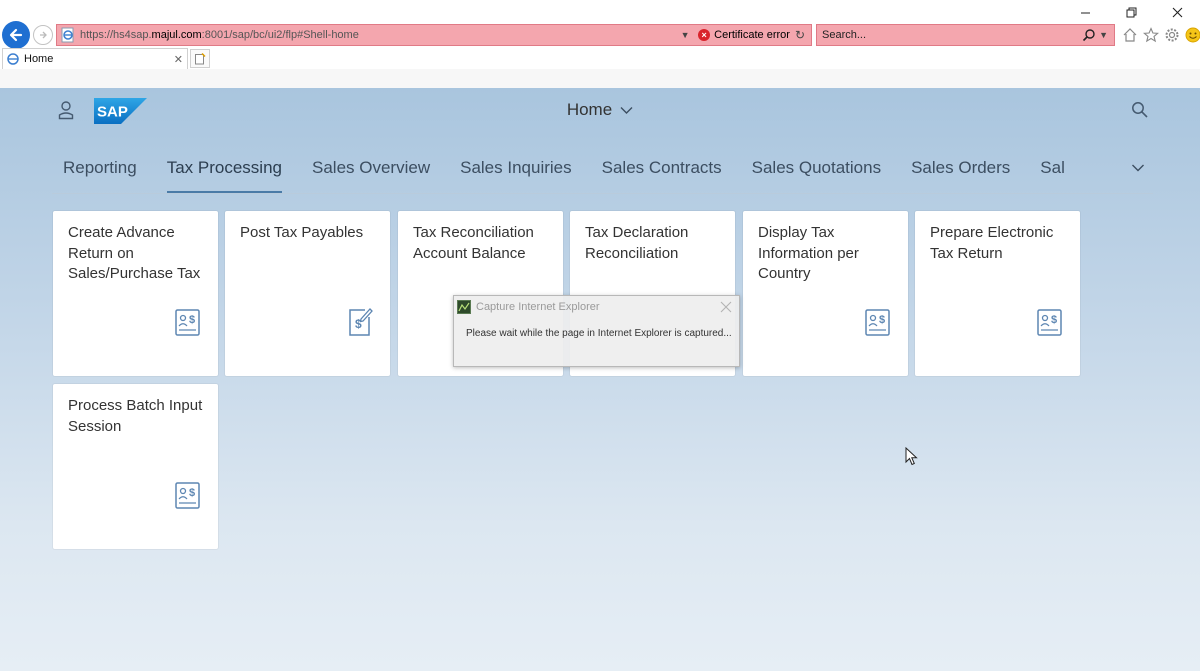  What do you see at coordinates (1052, 171) in the screenshot?
I see `tab-sal-truncated: Sal` at bounding box center [1052, 171].